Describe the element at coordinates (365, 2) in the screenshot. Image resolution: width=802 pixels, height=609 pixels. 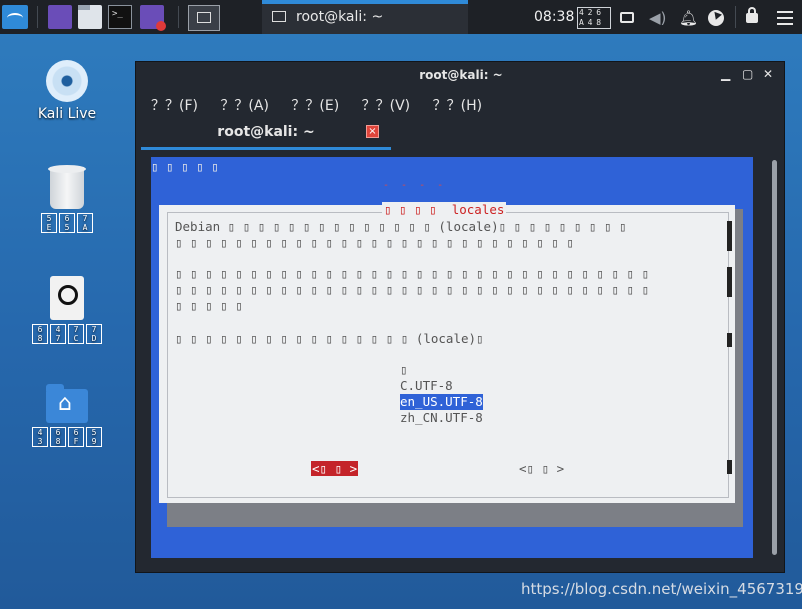
I see `taskbar-active-indicator` at that location.